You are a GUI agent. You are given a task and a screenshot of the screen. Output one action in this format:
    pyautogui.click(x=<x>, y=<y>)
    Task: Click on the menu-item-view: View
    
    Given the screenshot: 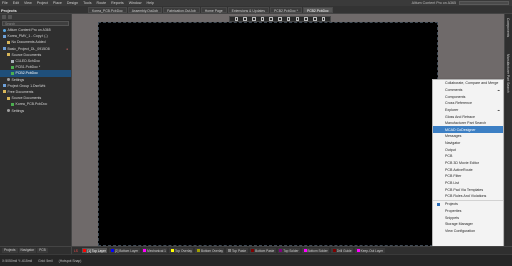 What is the action you would take?
    pyautogui.click(x=28, y=3)
    